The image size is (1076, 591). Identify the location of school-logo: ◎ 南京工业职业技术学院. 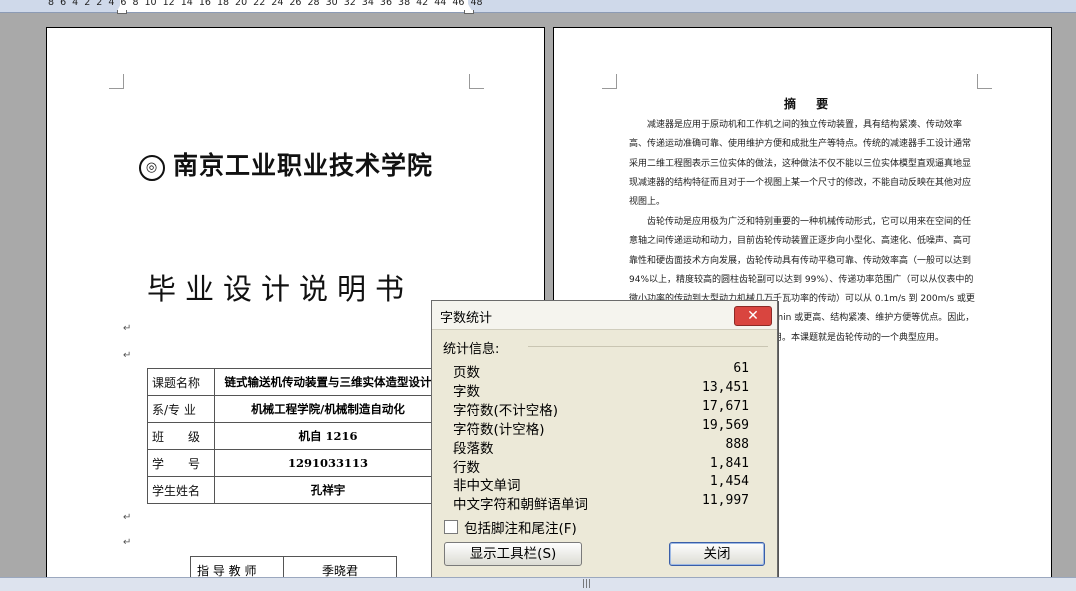
(286, 164).